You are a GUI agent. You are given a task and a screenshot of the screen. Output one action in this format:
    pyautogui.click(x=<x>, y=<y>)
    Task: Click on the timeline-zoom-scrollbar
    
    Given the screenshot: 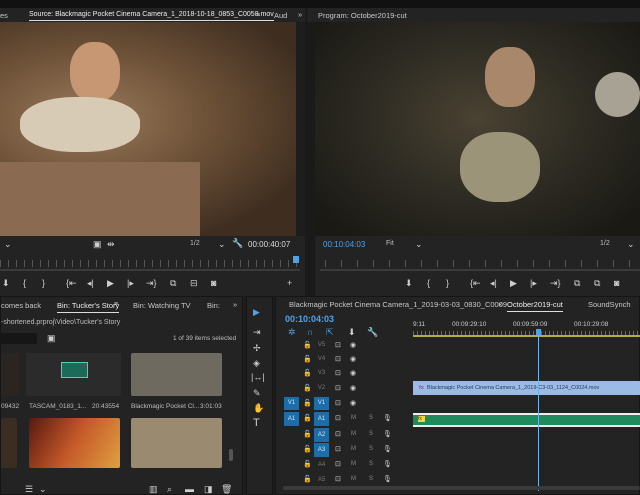 What is the action you would take?
    pyautogui.click(x=461, y=488)
    